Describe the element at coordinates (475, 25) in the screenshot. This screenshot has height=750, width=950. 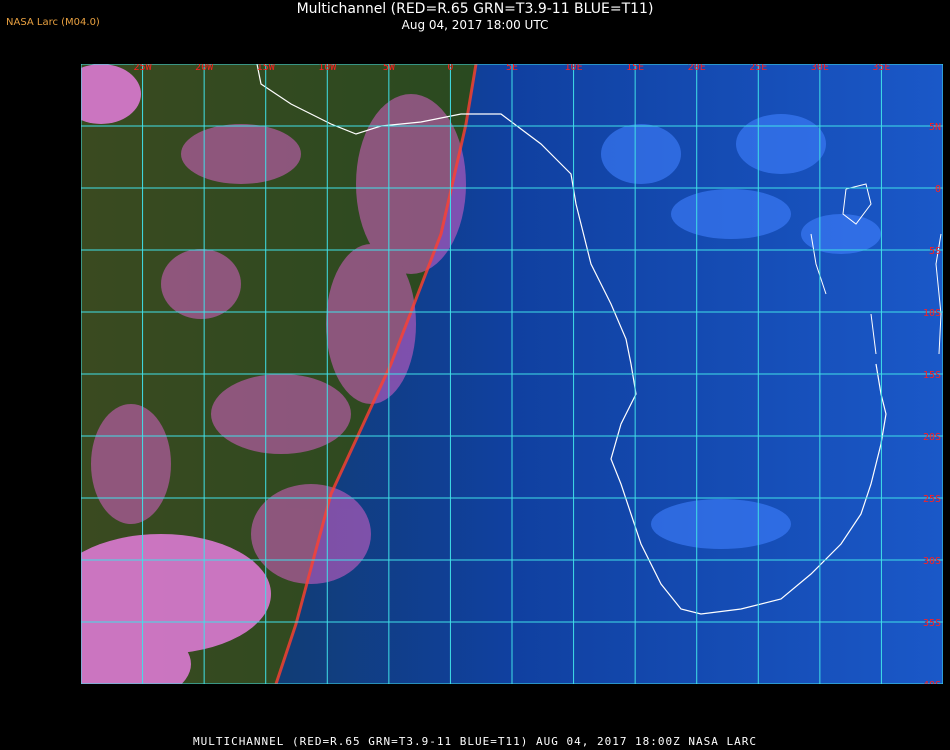
I see `product-timestamp: Aug 04, 2017 18:00 UTC` at that location.